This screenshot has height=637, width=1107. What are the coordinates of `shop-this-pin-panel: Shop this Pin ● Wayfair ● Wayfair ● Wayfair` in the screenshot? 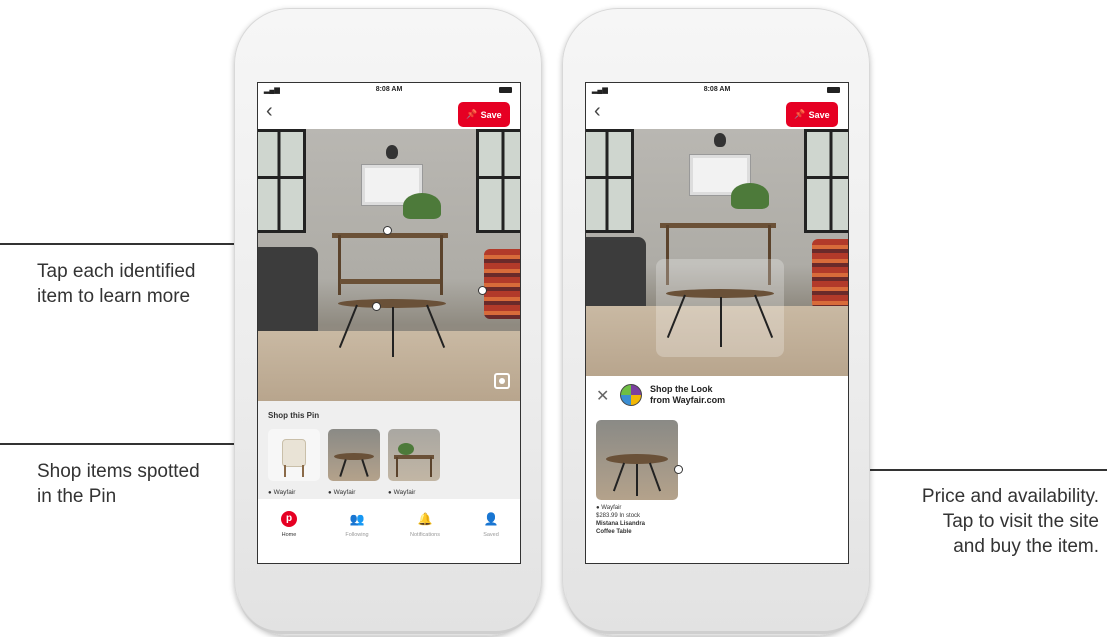 It's located at (389, 451).